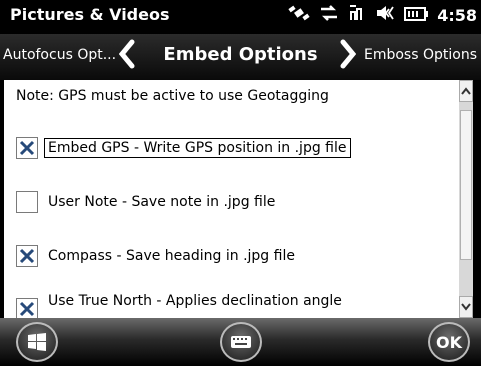  Describe the element at coordinates (329, 15) in the screenshot. I see `sync-arrows-icon` at that location.